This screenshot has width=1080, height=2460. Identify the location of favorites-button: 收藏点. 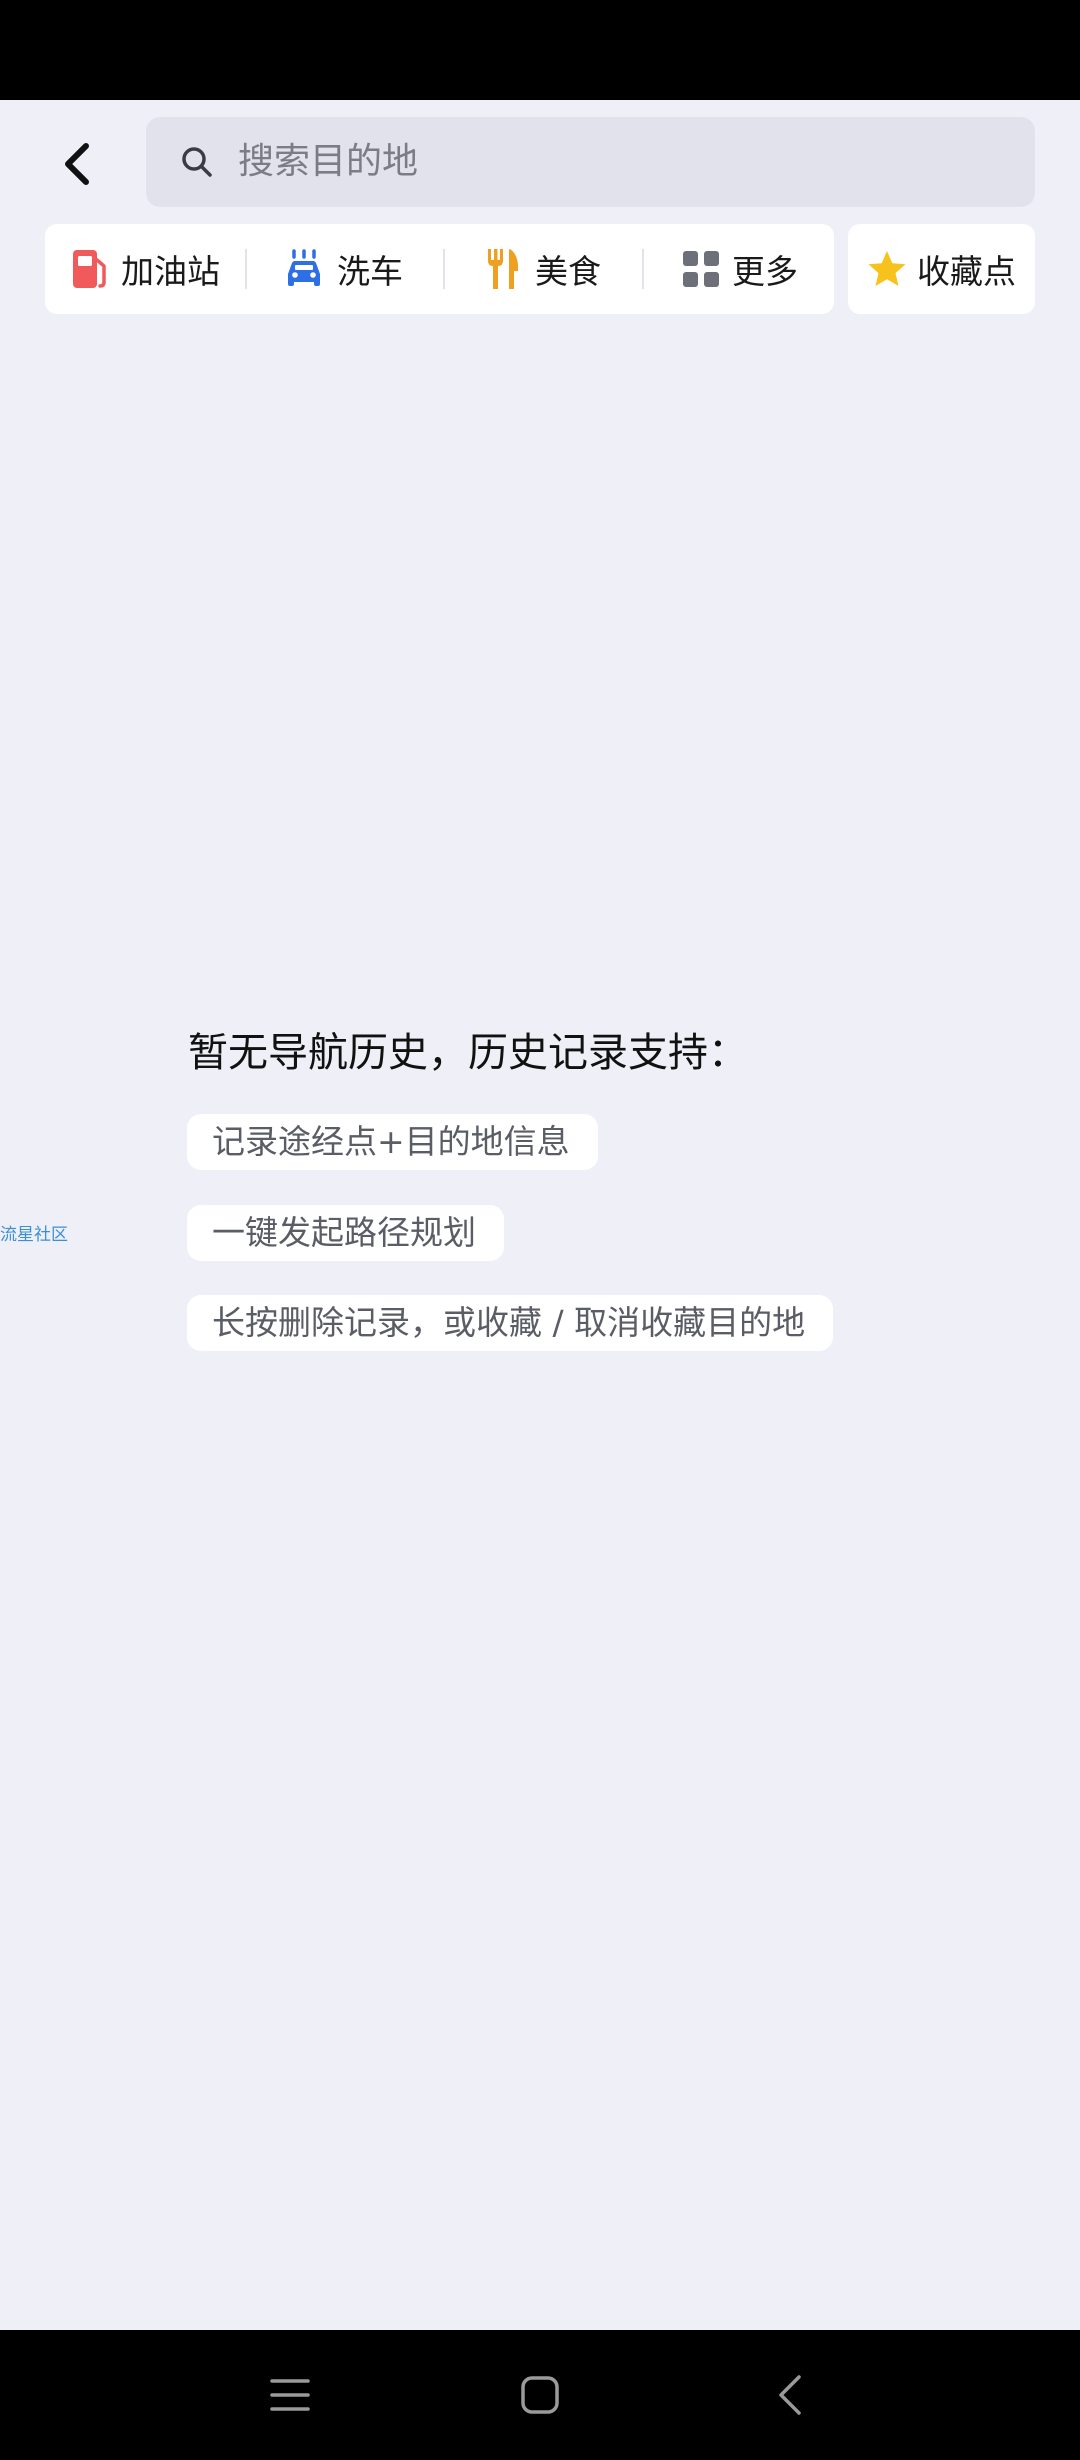
(941, 269).